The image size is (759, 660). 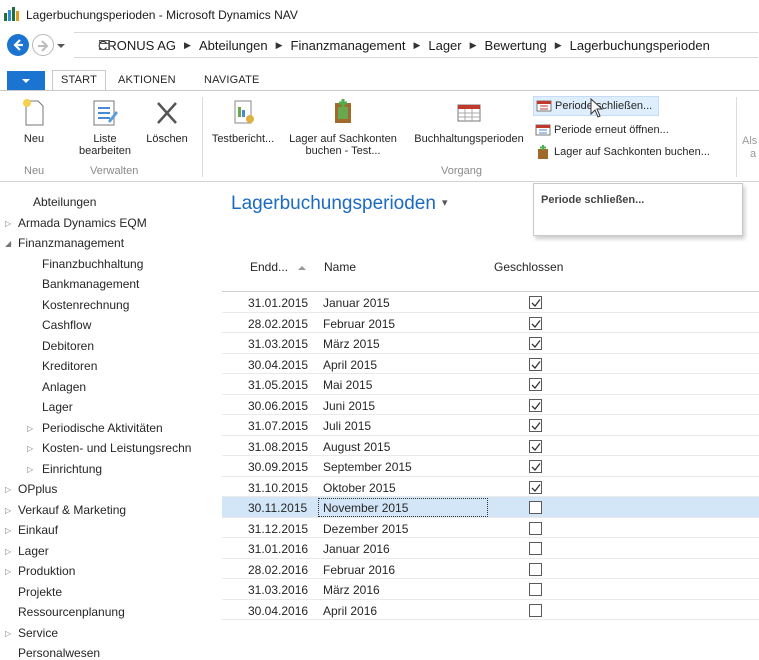 What do you see at coordinates (57, 407) in the screenshot?
I see `nav-item-lager-sub: Lager` at bounding box center [57, 407].